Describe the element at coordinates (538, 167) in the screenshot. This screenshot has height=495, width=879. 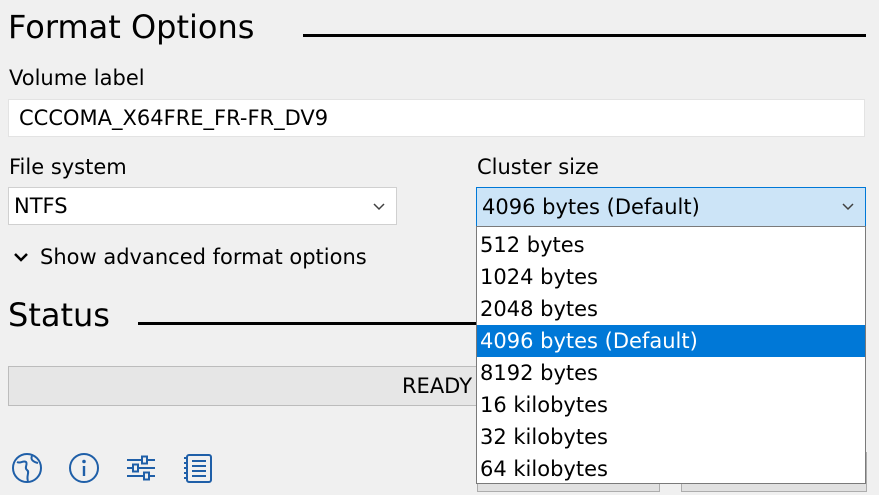
I see `cluster-size-caption: Cluster size` at that location.